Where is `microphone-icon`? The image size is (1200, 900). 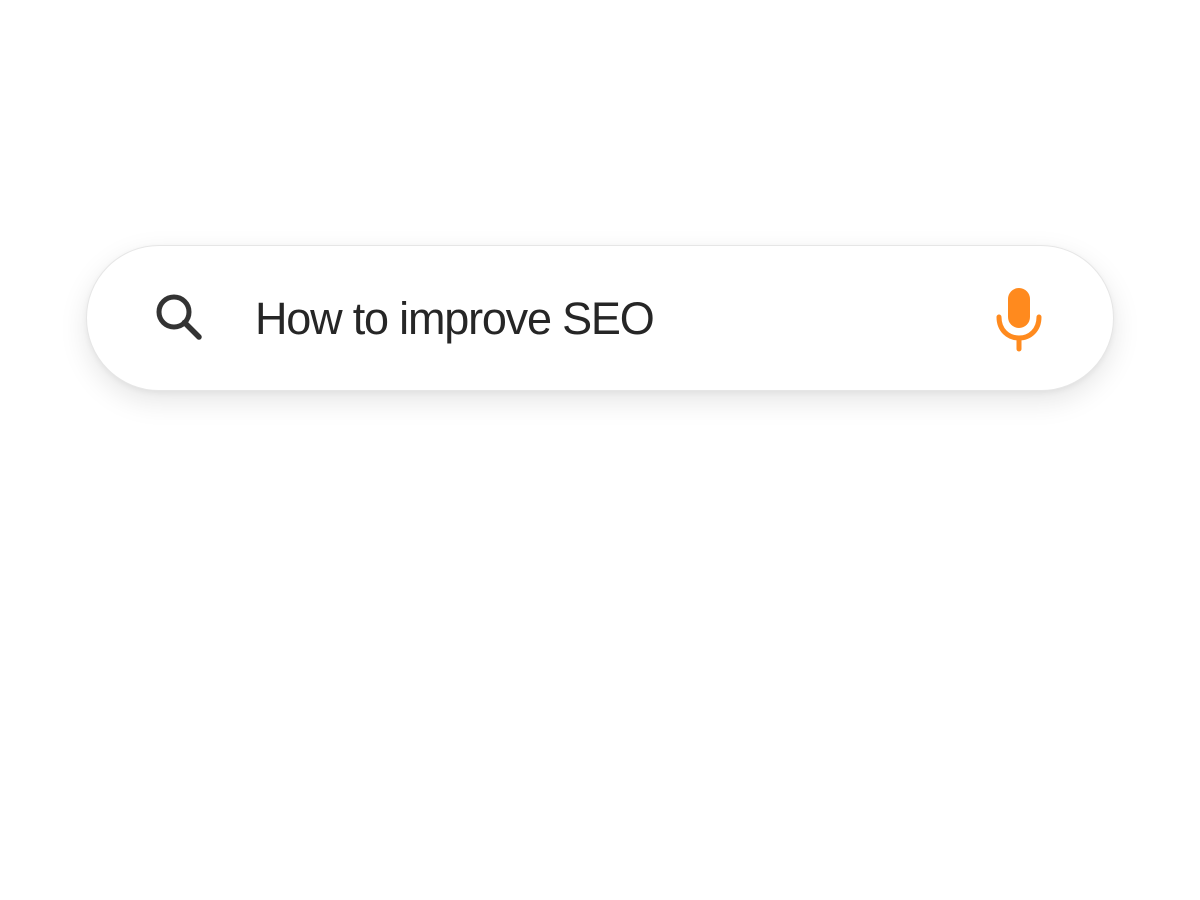 microphone-icon is located at coordinates (1019, 320).